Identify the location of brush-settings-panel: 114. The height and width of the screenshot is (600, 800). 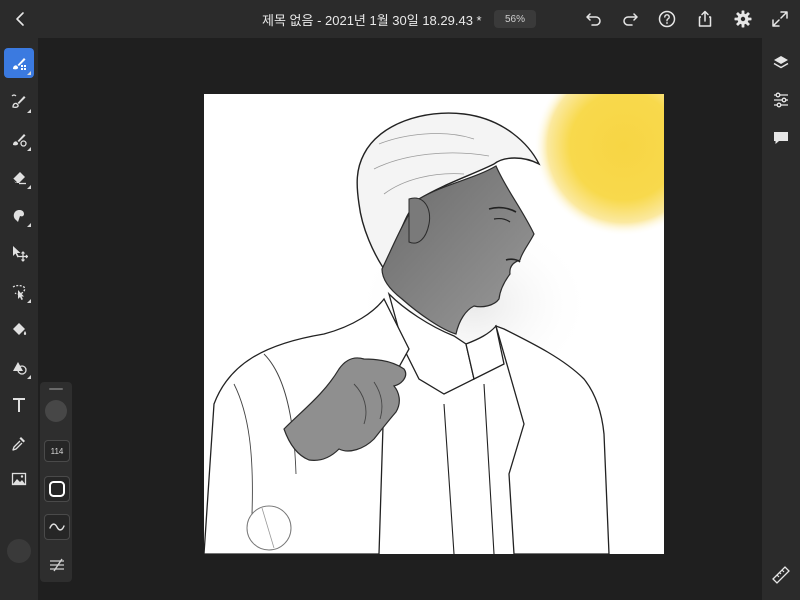
(56, 482).